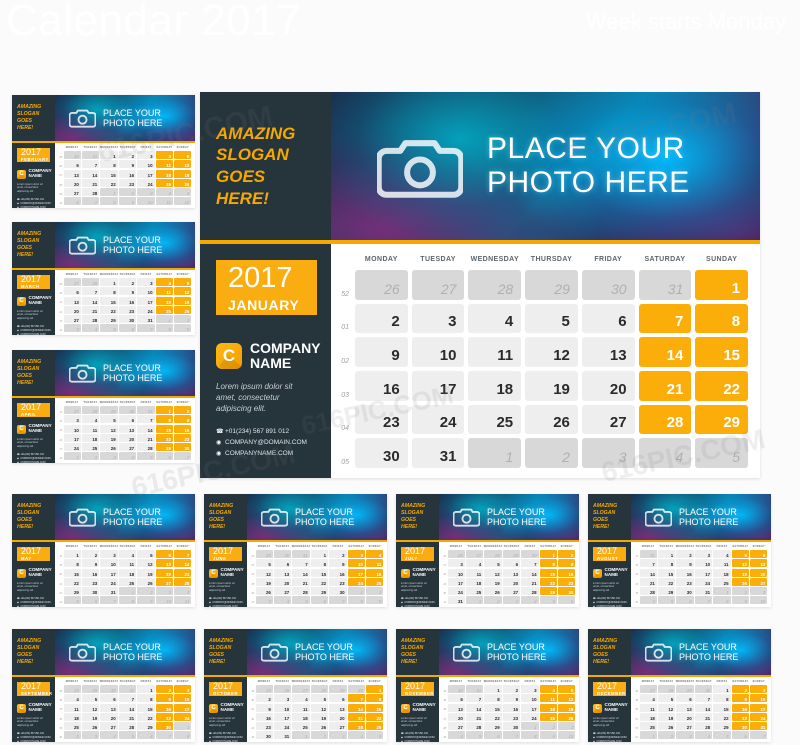 Image resolution: width=800 pixels, height=745 pixels. What do you see at coordinates (301, 581) in the screenshot?
I see `day-cell: 21` at bounding box center [301, 581].